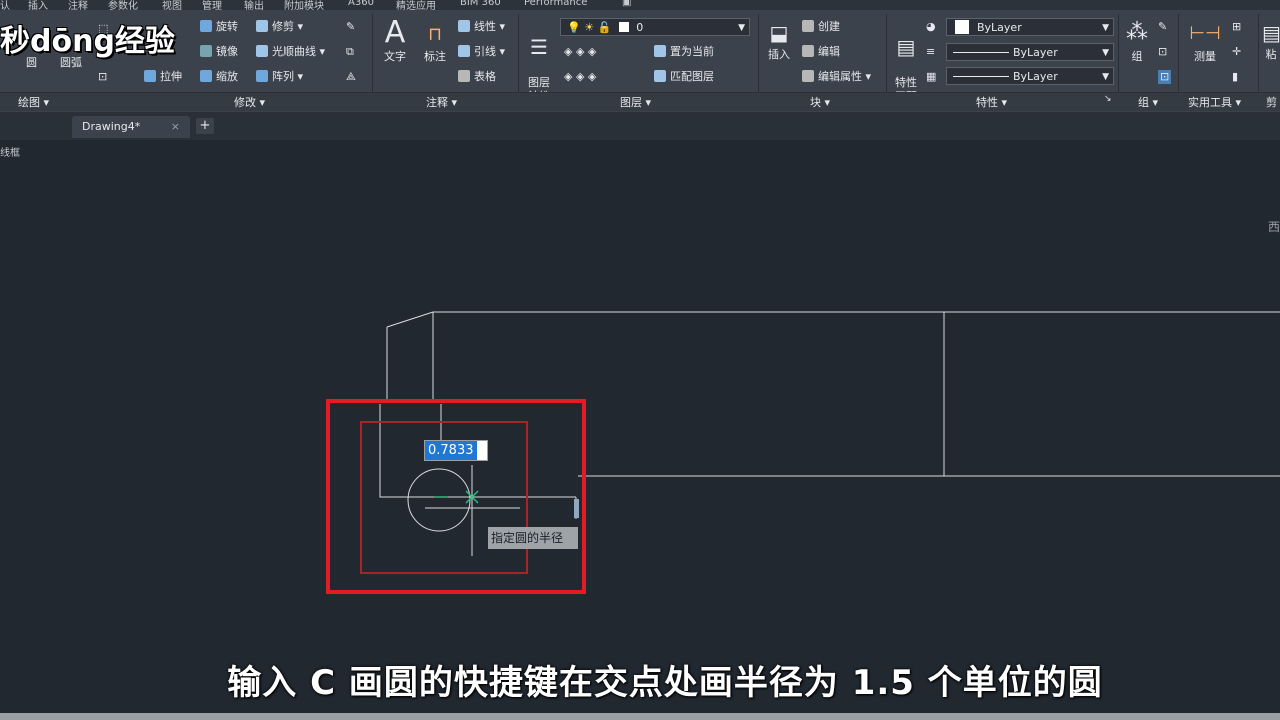 Image resolution: width=1280 pixels, height=720 pixels. What do you see at coordinates (456, 496) in the screenshot?
I see `highlight-box` at bounding box center [456, 496].